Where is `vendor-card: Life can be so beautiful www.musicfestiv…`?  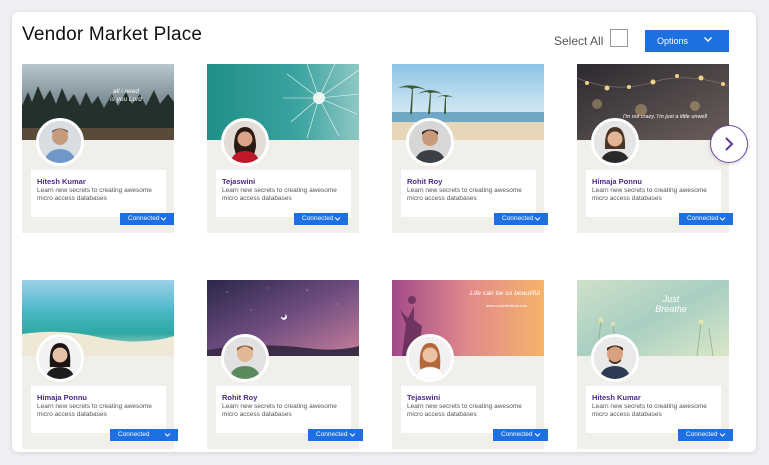 vendor-card: Life can be so beautiful www.musicfestiv… is located at coordinates (470, 364).